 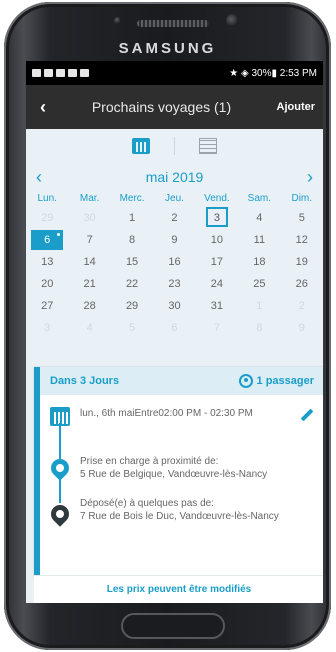 I want to click on calendar-day: 25, so click(x=259, y=284).